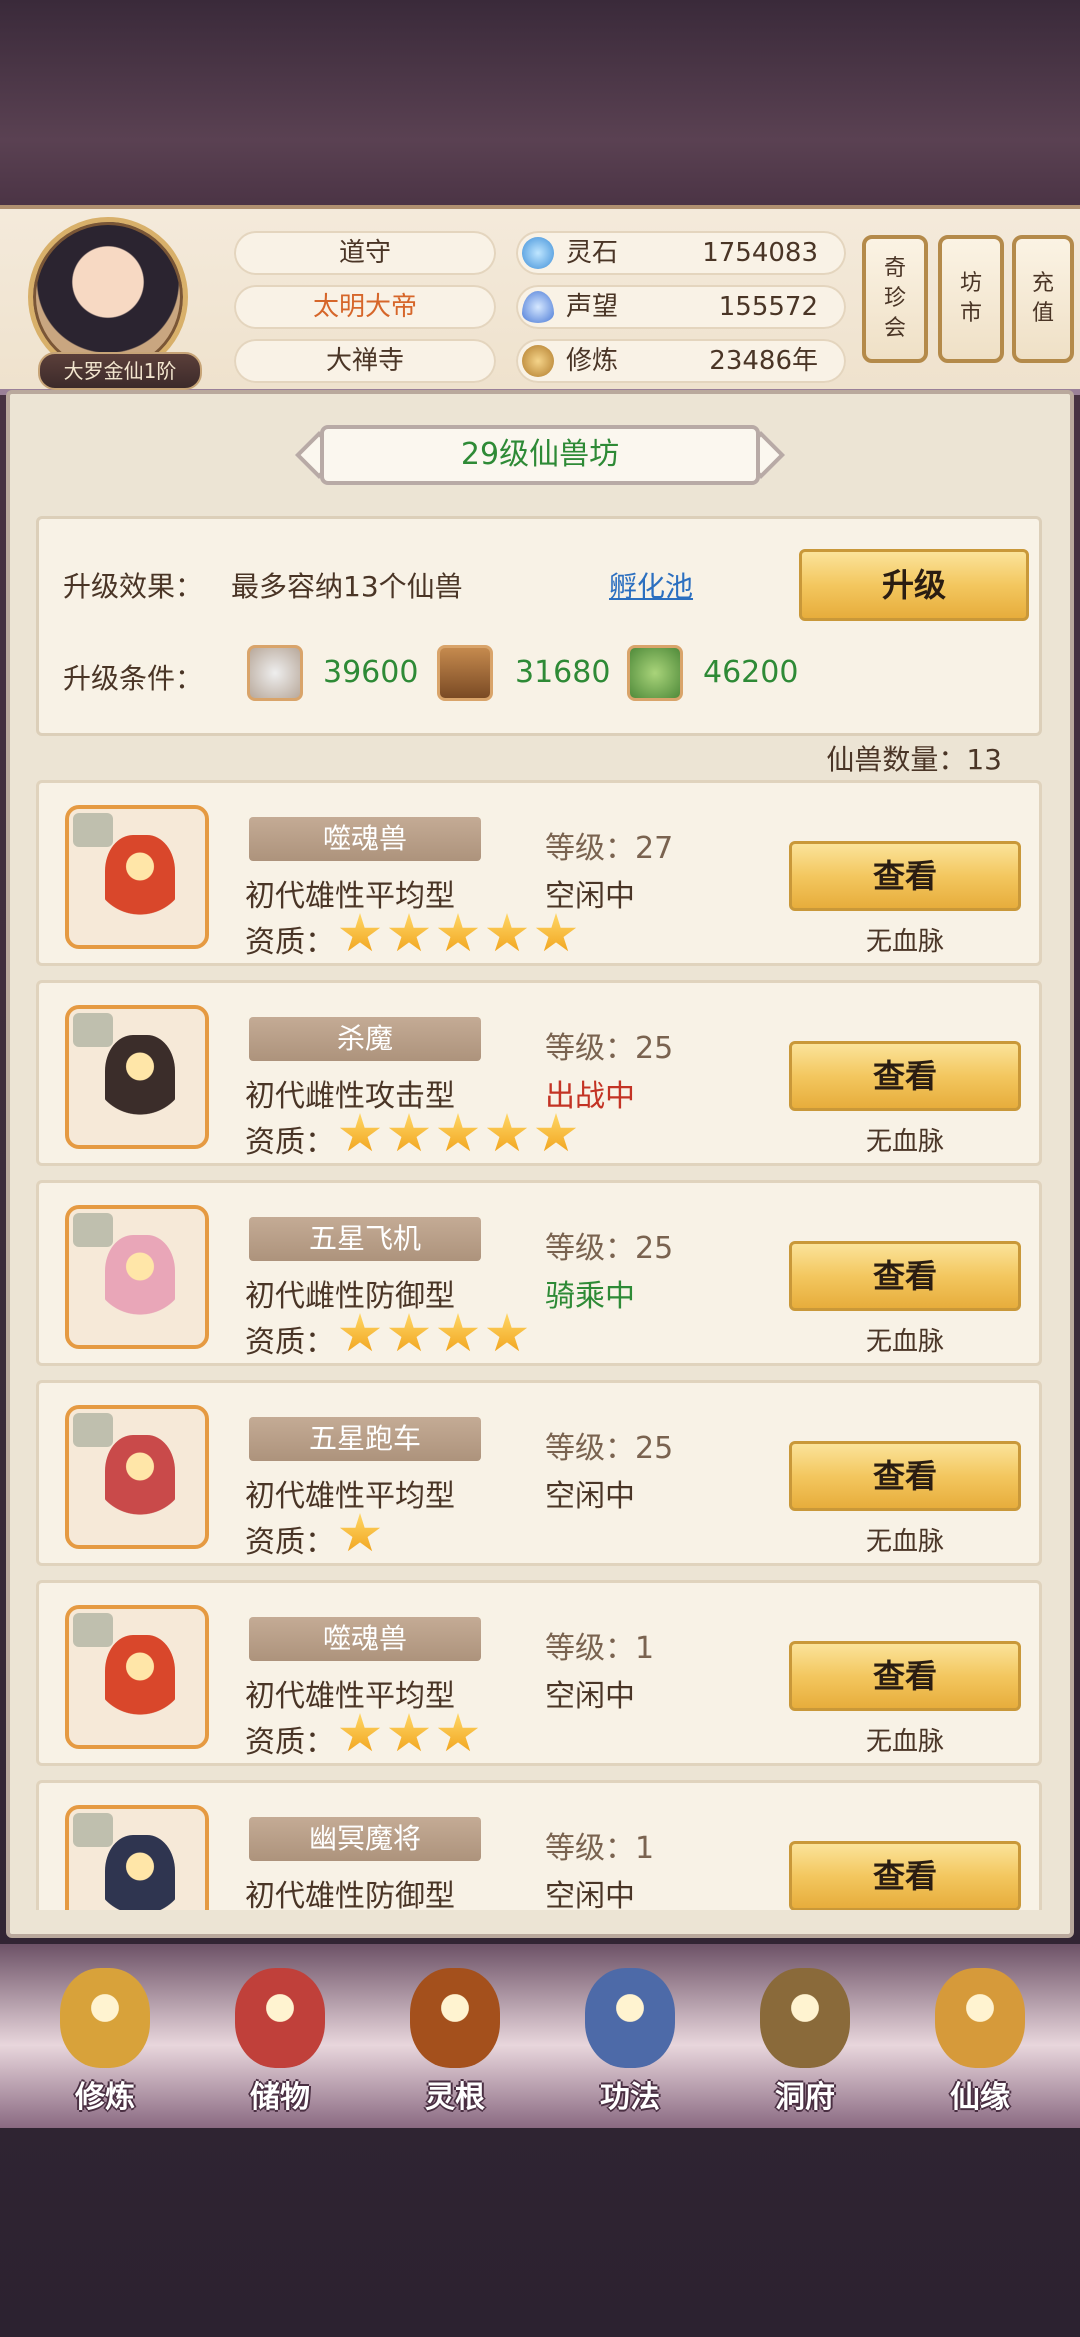 The image size is (1080, 2337). What do you see at coordinates (914, 759) in the screenshot?
I see `beast-count: 仙兽数量：13` at bounding box center [914, 759].